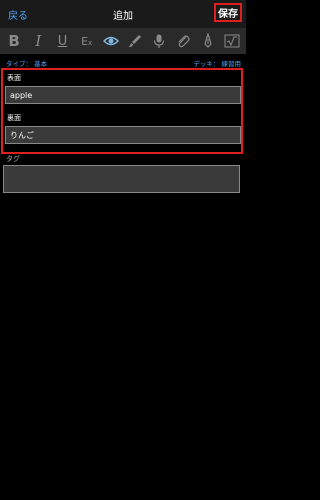 Image resolution: width=320 pixels, height=500 pixels. I want to click on handwriting-button, so click(208, 41).